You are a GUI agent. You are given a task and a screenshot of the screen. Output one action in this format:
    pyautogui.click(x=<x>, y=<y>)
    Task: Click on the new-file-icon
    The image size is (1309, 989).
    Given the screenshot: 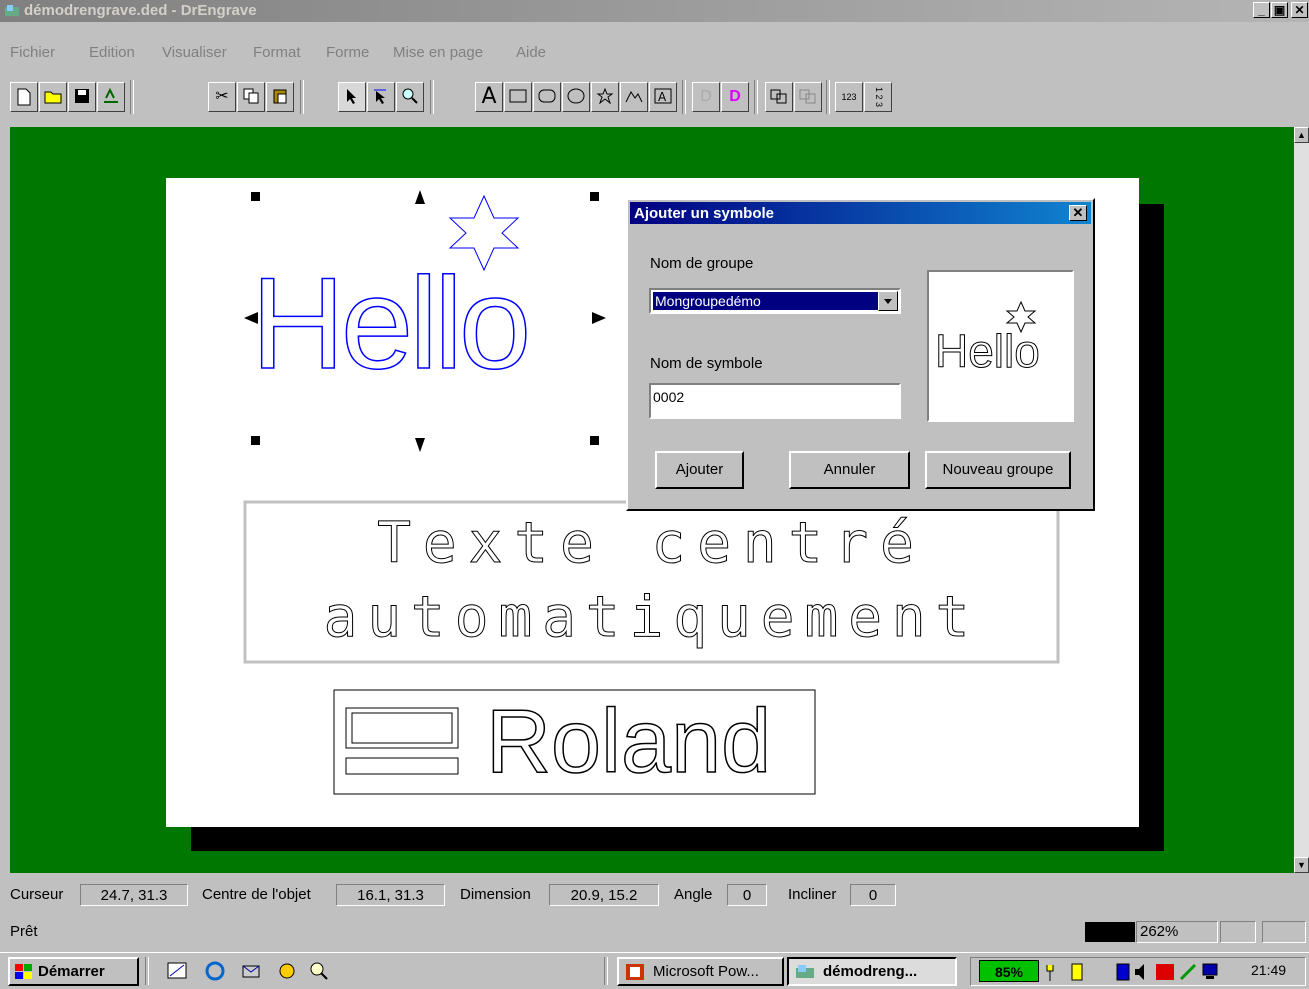 What is the action you would take?
    pyautogui.click(x=24, y=97)
    